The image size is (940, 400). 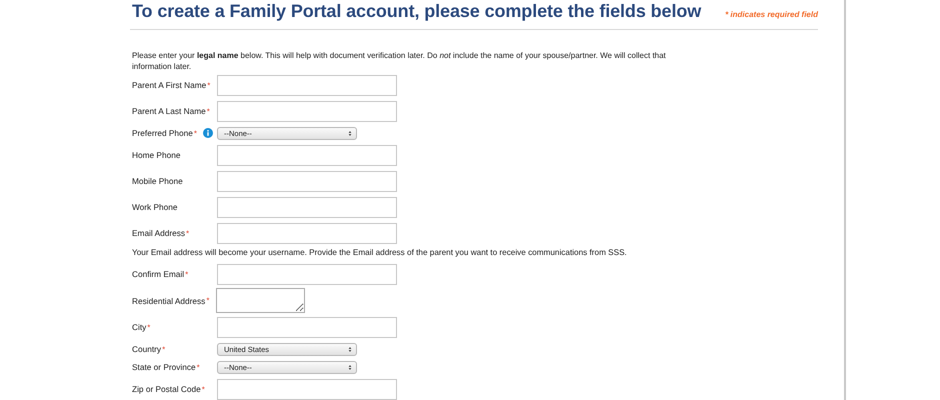 I want to click on intro-text: Please enter your legal name below. This will help with document verification later. Do not include the name of your spouse/partner. We will collect that information later., so click(x=399, y=61).